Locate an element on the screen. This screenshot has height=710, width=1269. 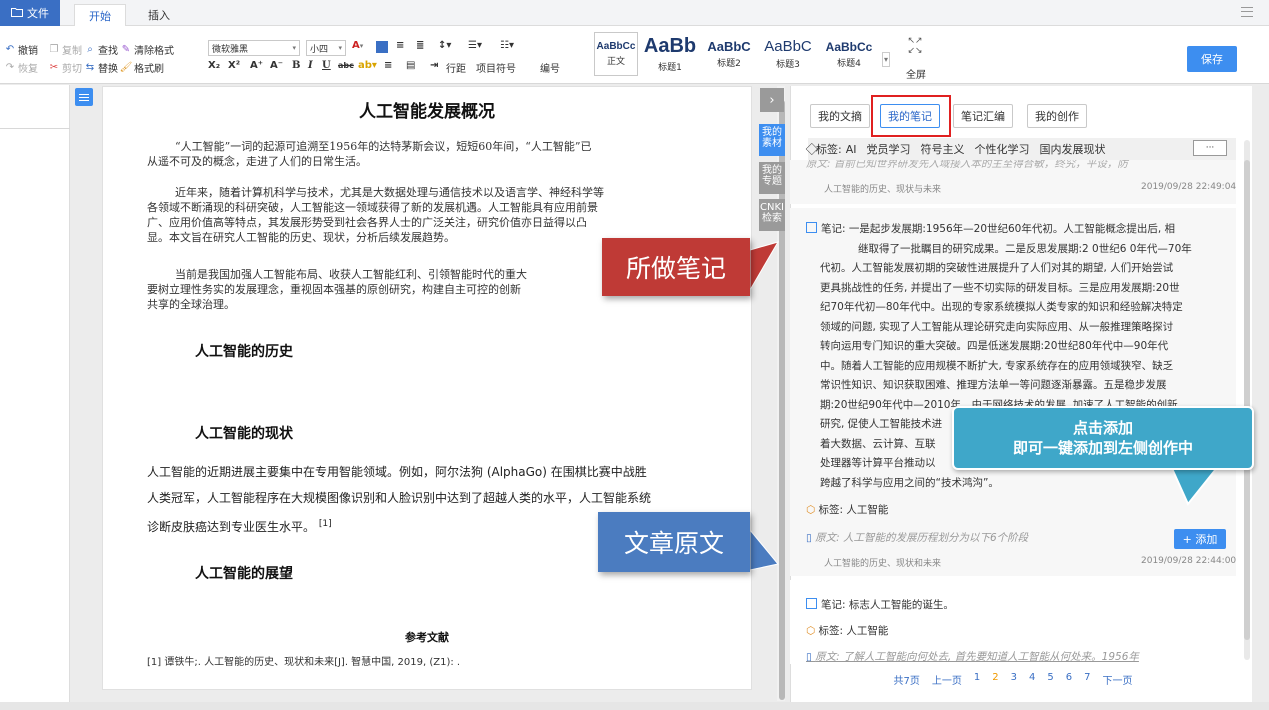
underline-icon: U is located at coordinates (326, 65).